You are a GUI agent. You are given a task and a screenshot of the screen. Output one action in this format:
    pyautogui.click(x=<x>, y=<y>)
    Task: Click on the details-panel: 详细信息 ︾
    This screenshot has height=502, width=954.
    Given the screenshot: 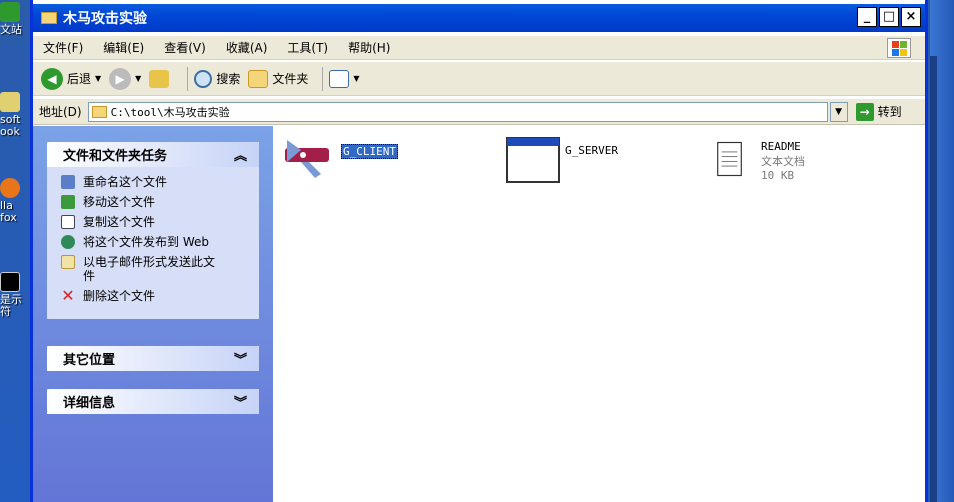 What is the action you would take?
    pyautogui.click(x=153, y=401)
    